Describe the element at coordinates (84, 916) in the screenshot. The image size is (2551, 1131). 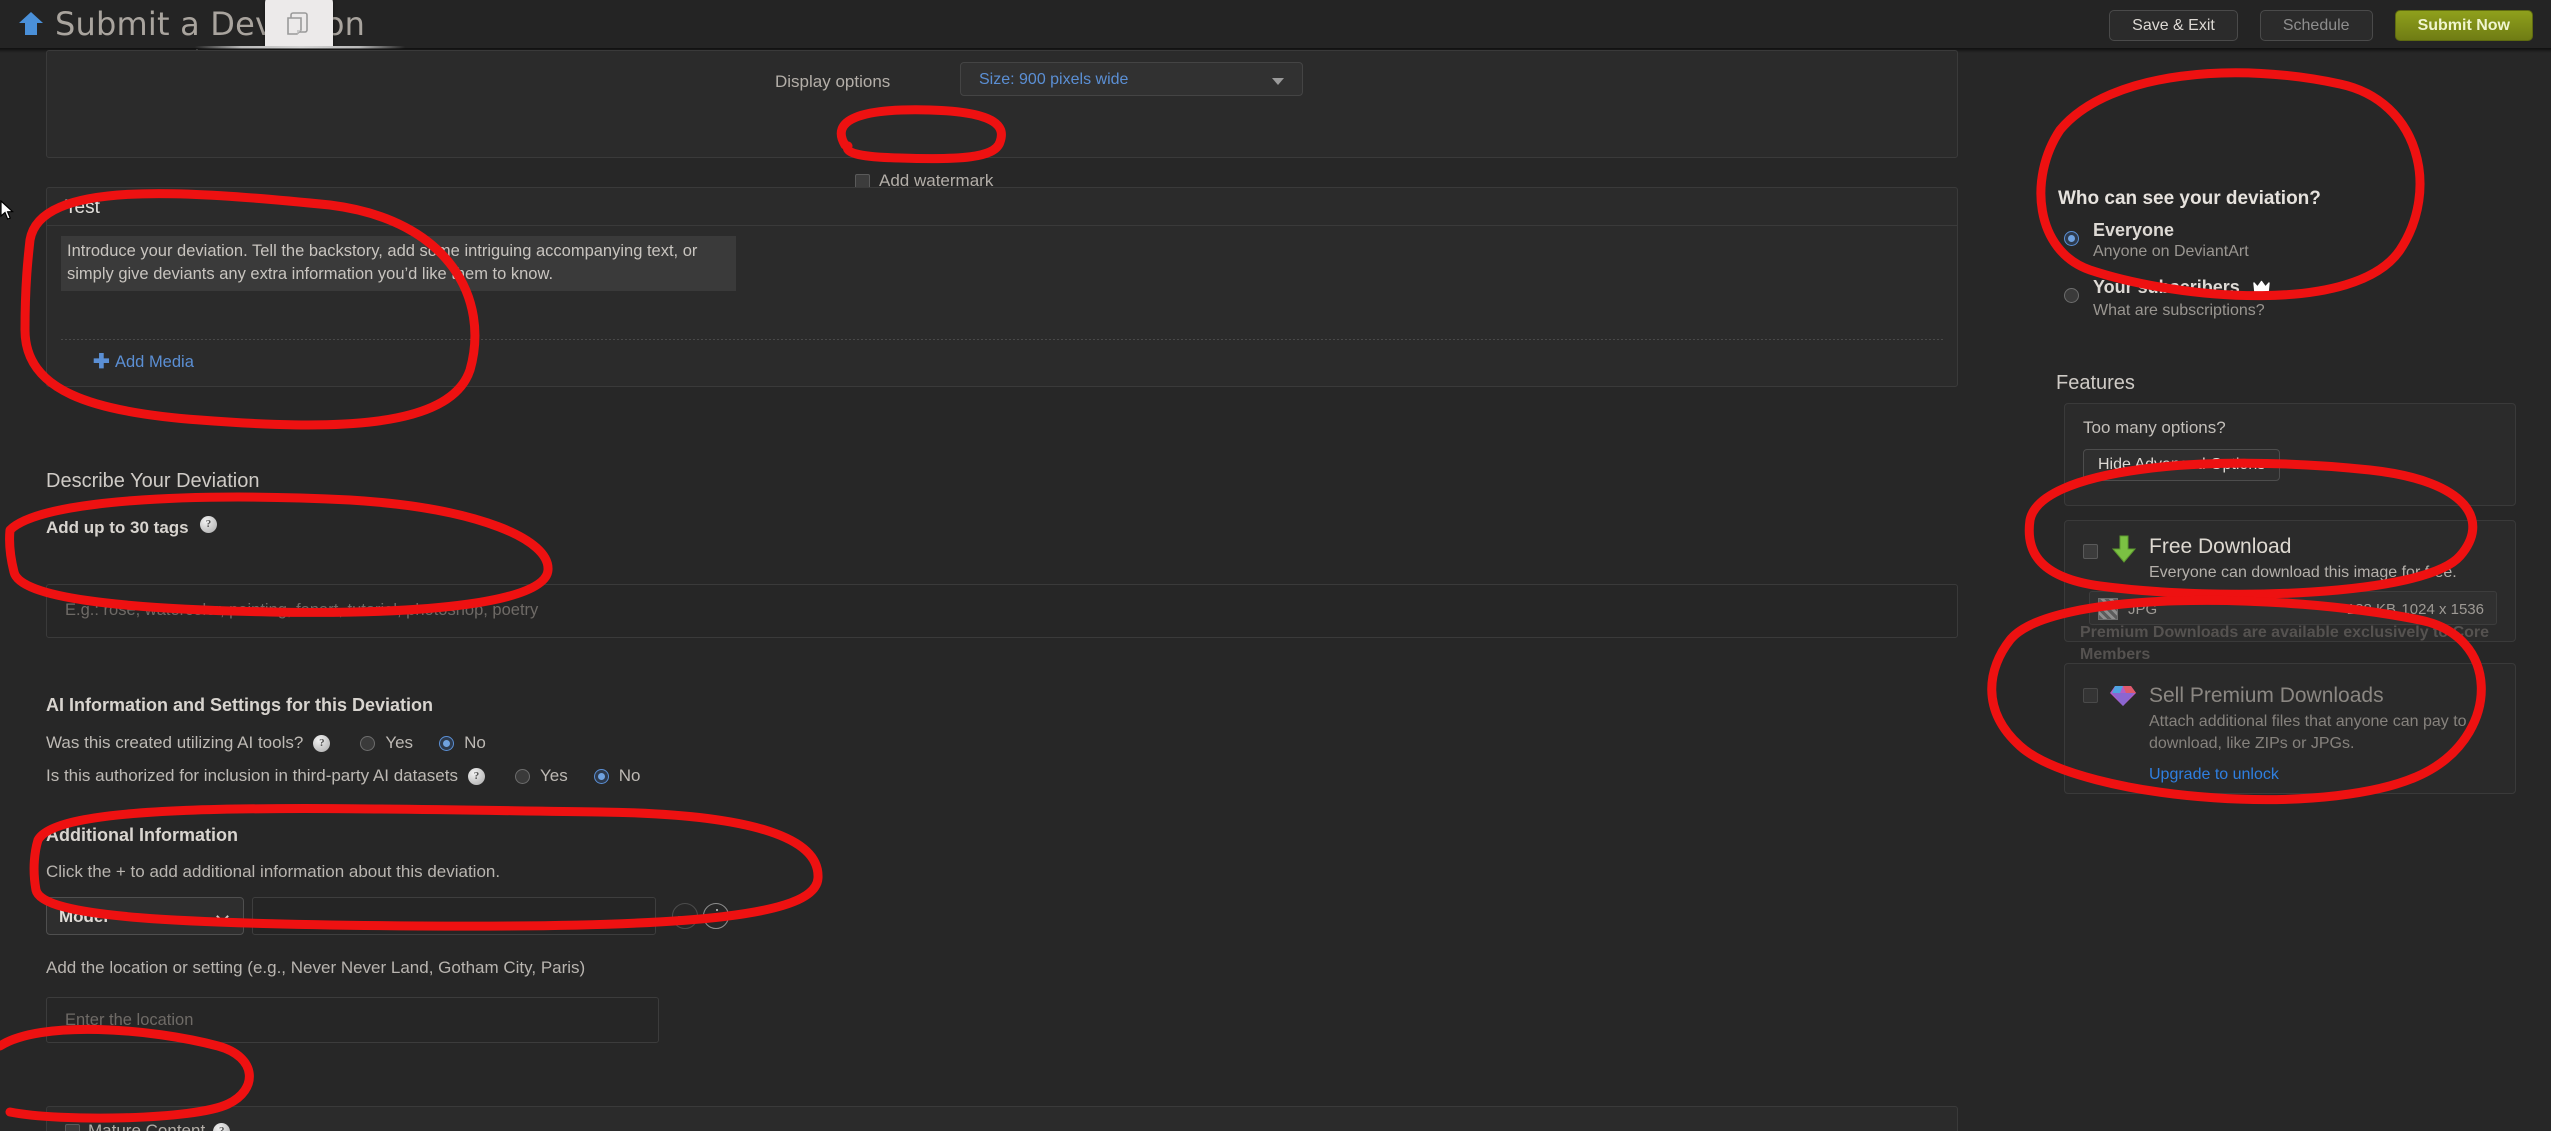
I see `additional-info-type-value: Model` at that location.